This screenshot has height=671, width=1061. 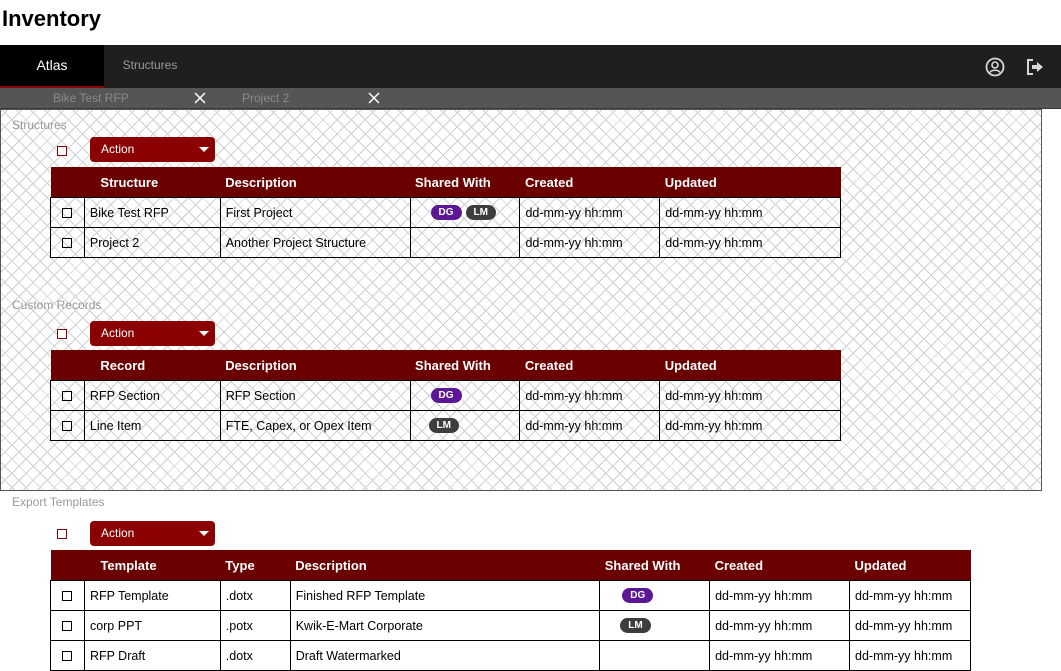 I want to click on template-description: Finished RFP Template, so click(x=445, y=595).